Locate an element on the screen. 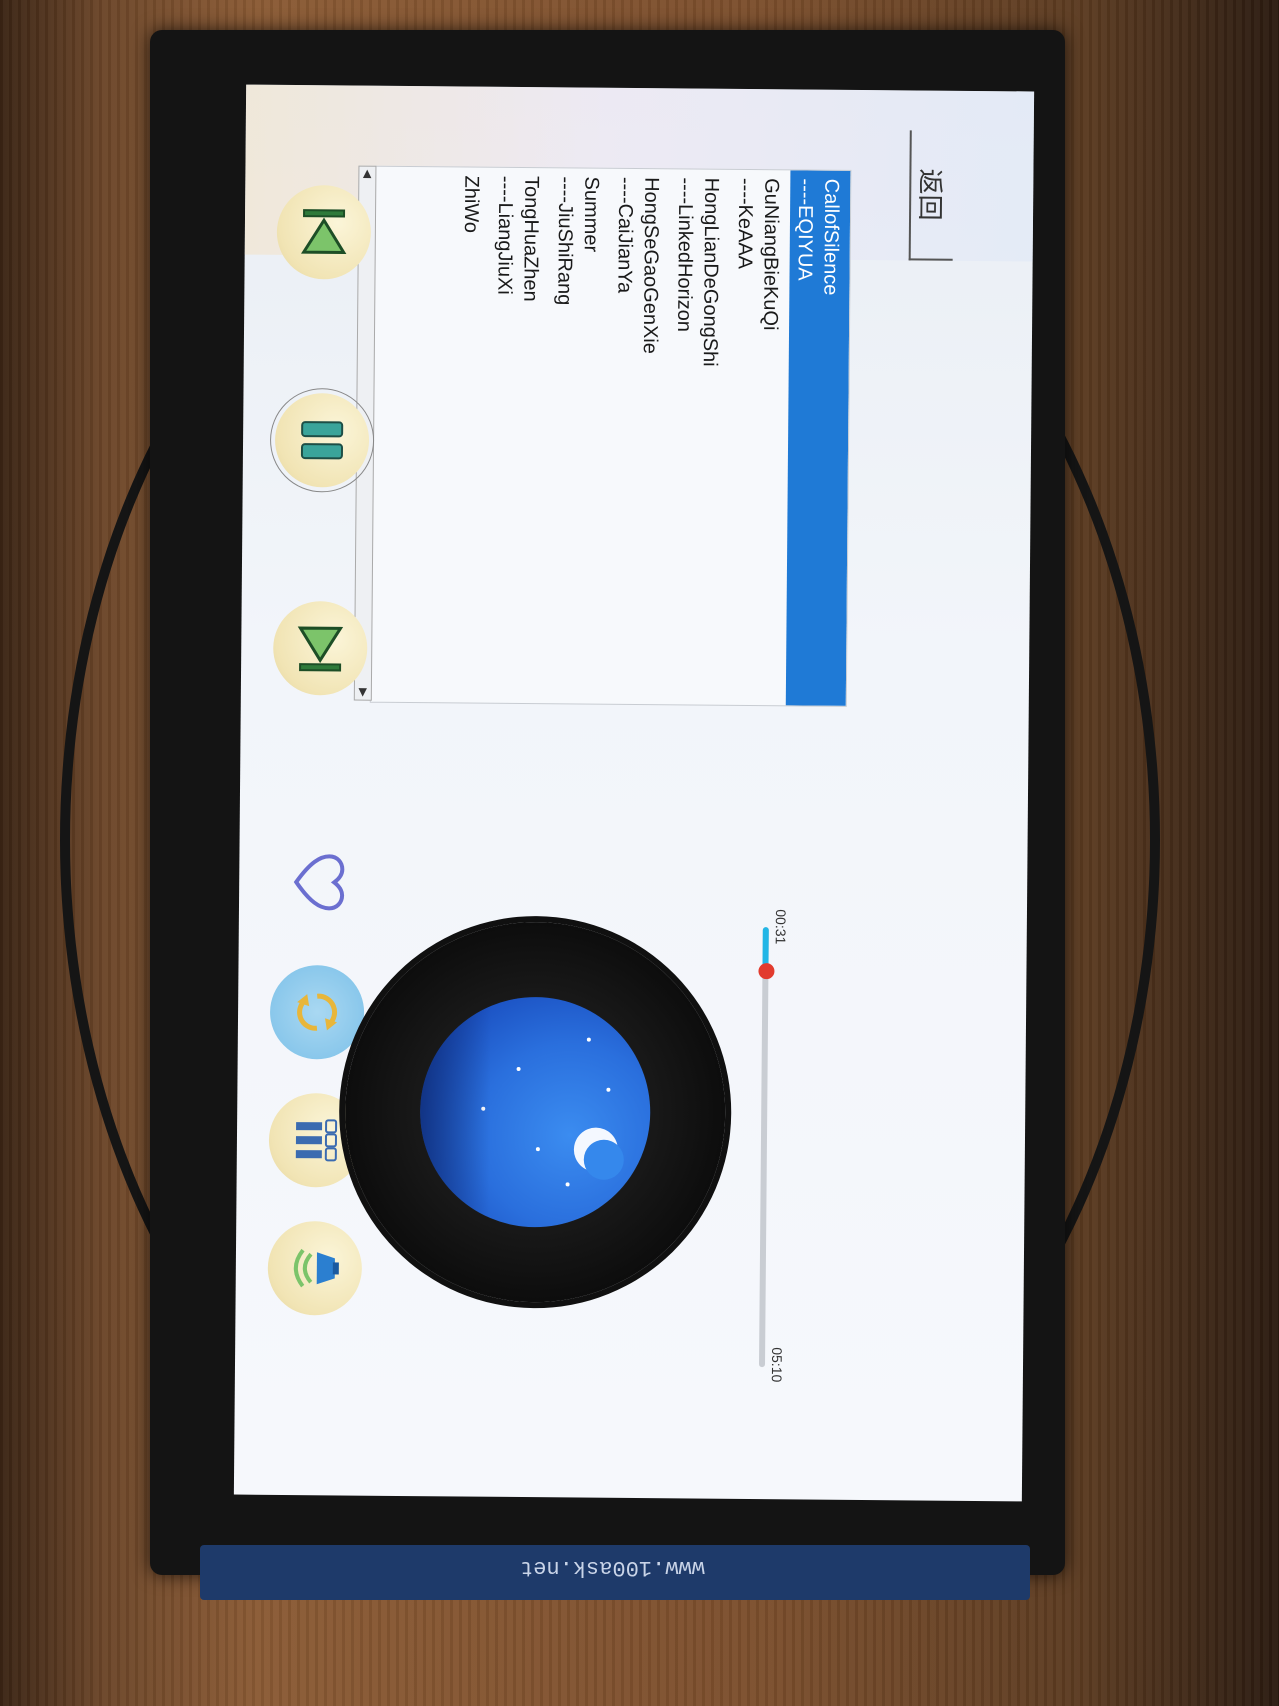 The width and height of the screenshot is (1279, 1706). playlist-item: HongSeGaoGenXie ----CaiJianYa is located at coordinates (638, 437).